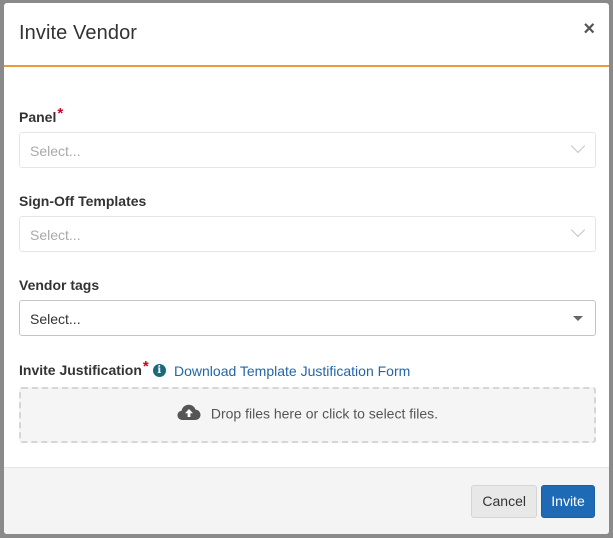  What do you see at coordinates (578, 318) in the screenshot?
I see `caret-down-icon` at bounding box center [578, 318].